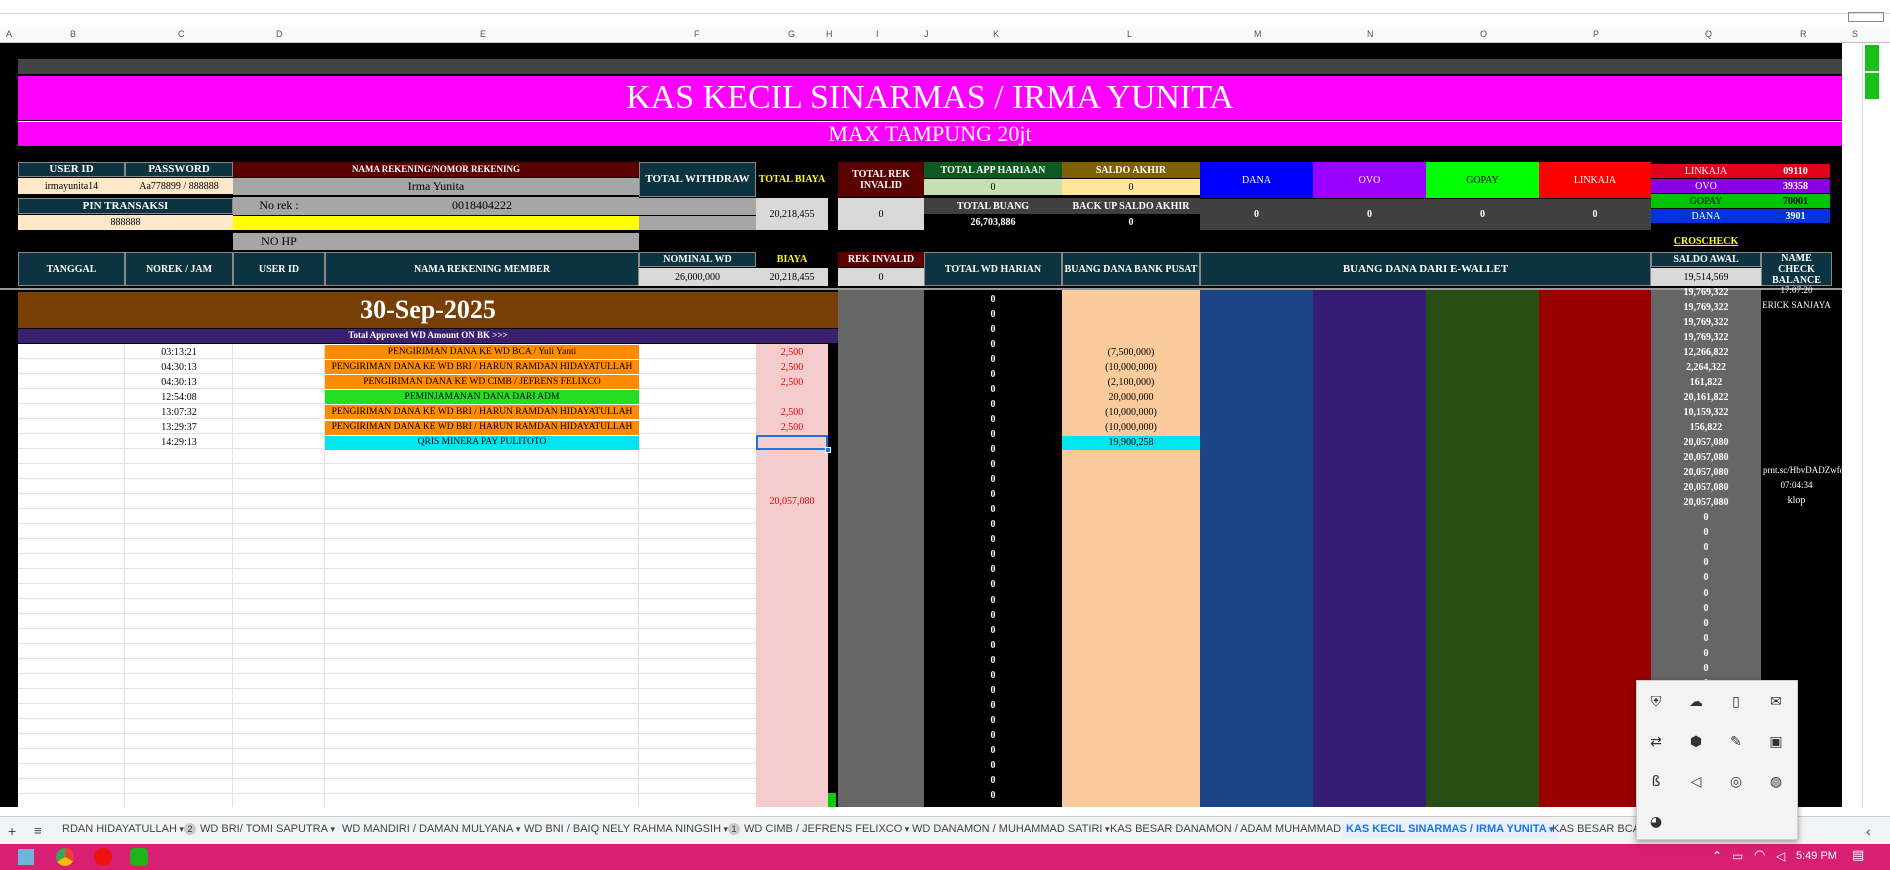  What do you see at coordinates (1759, 855) in the screenshot?
I see `wifi-icon: ◠` at bounding box center [1759, 855].